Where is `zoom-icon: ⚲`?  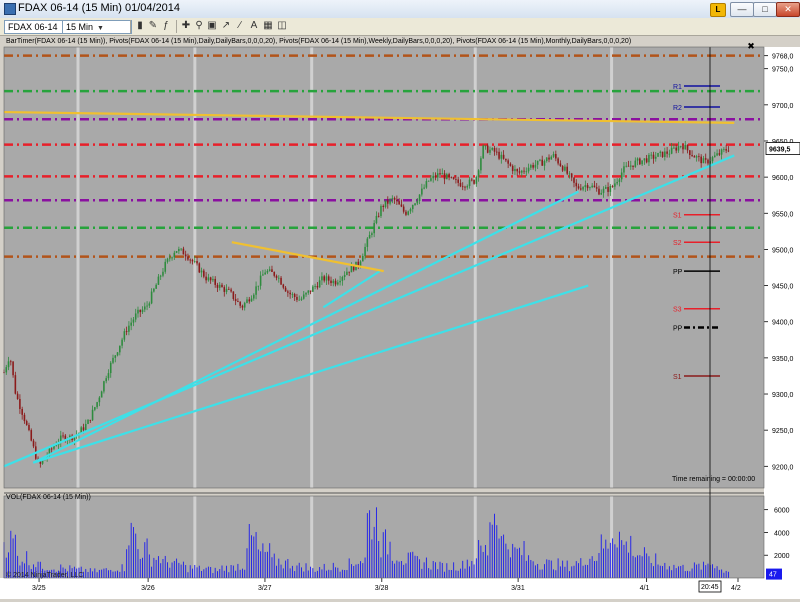 zoom-icon: ⚲ is located at coordinates (199, 26).